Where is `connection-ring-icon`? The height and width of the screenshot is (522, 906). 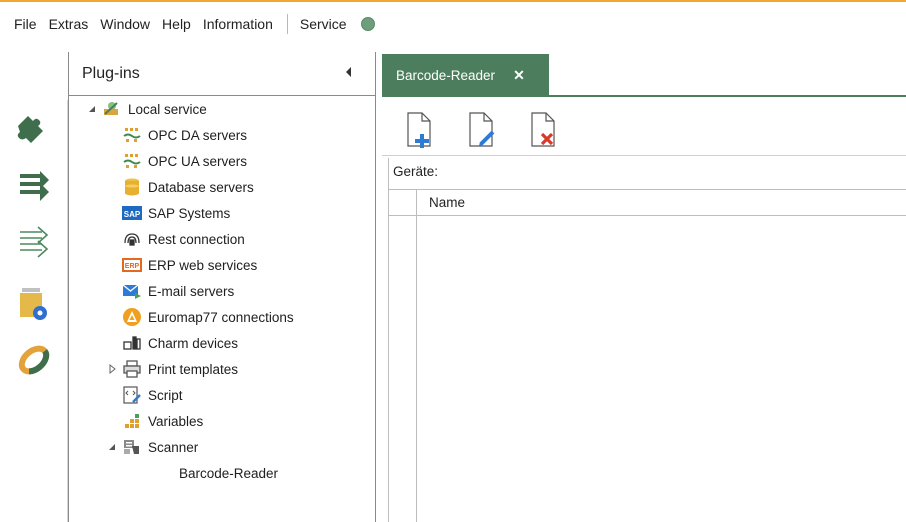 connection-ring-icon is located at coordinates (34, 360).